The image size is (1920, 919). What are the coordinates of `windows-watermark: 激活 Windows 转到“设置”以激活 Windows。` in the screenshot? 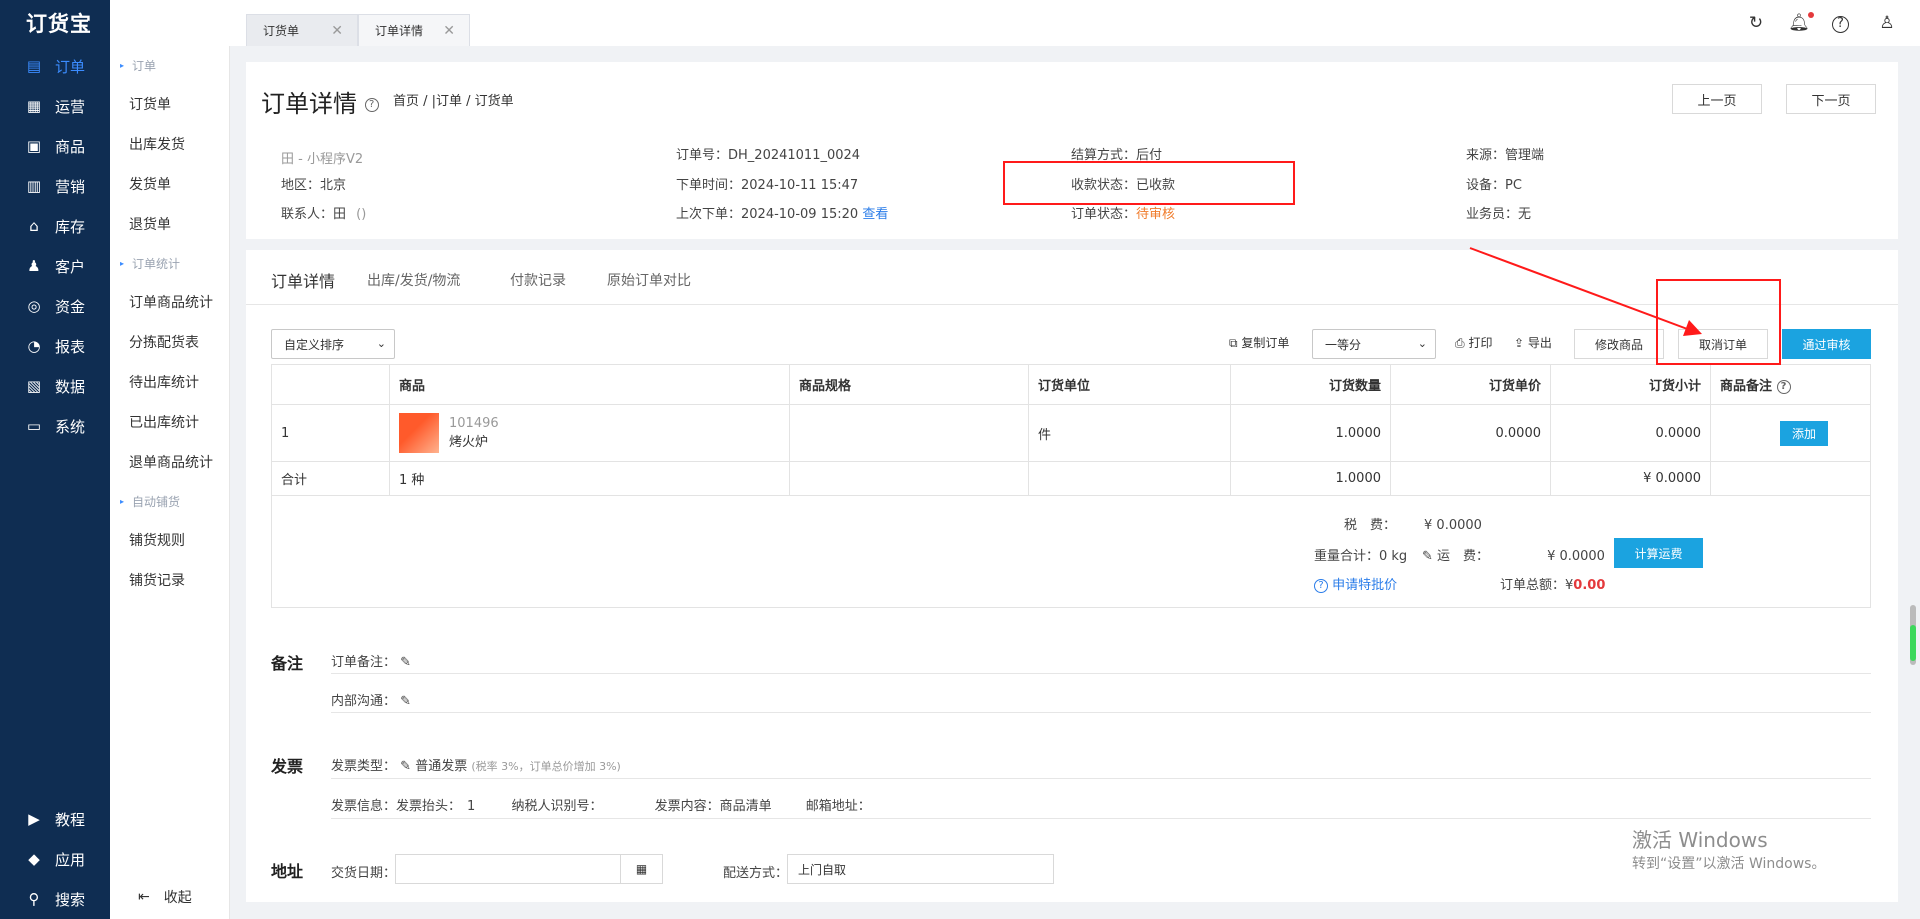 It's located at (1729, 850).